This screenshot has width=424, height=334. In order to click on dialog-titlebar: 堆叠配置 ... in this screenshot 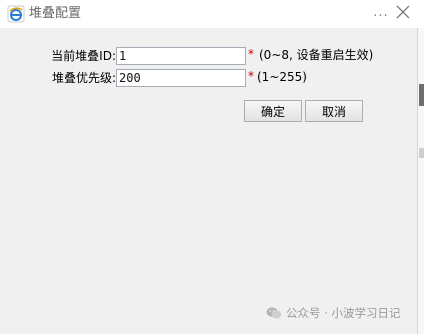, I will do `click(212, 14)`.